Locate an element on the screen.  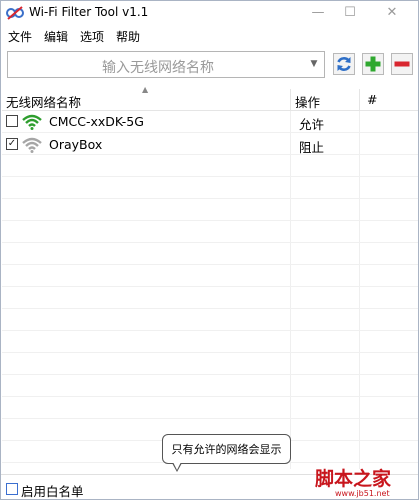
site-watermark-logo: 脚本之家 www.jb51.net is located at coordinates (353, 482).